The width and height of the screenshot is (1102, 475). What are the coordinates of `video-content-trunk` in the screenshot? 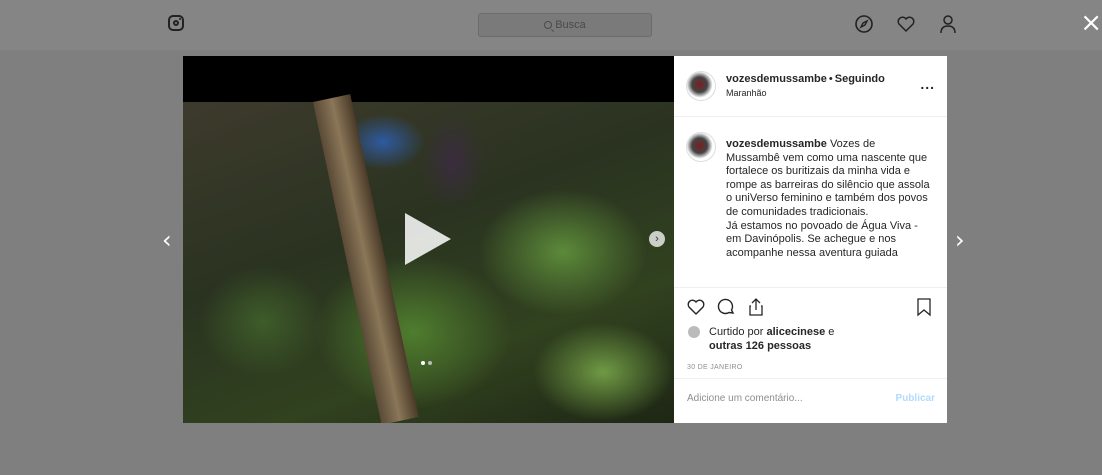 It's located at (366, 258).